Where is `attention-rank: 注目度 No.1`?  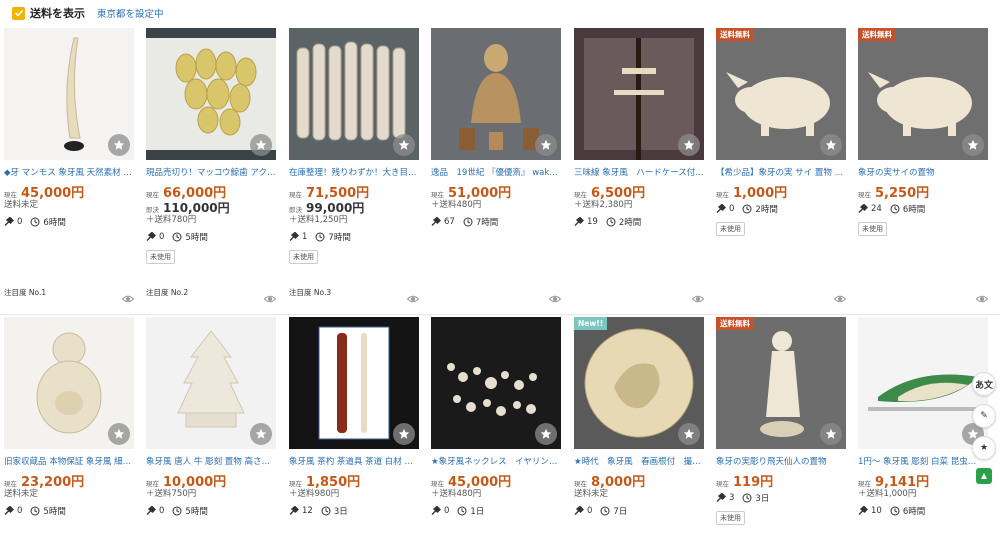 attention-rank: 注目度 No.1 is located at coordinates (25, 292).